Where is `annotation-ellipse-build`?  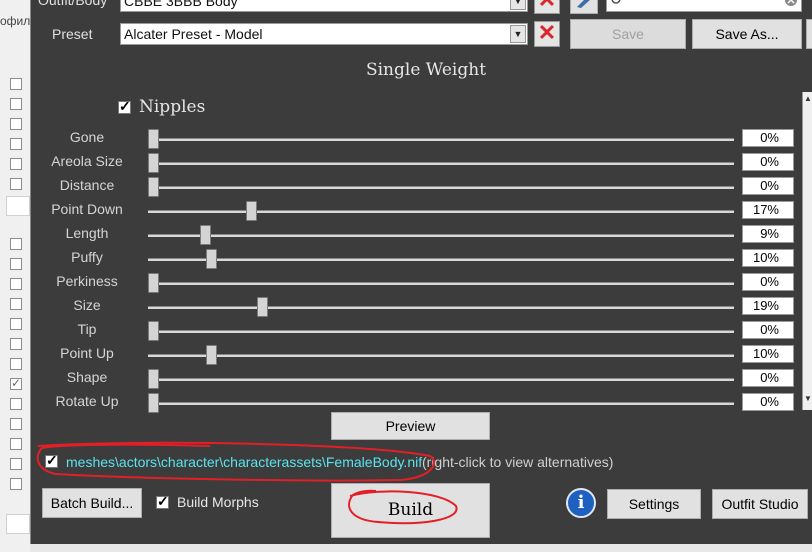
annotation-ellipse-build is located at coordinates (403, 507).